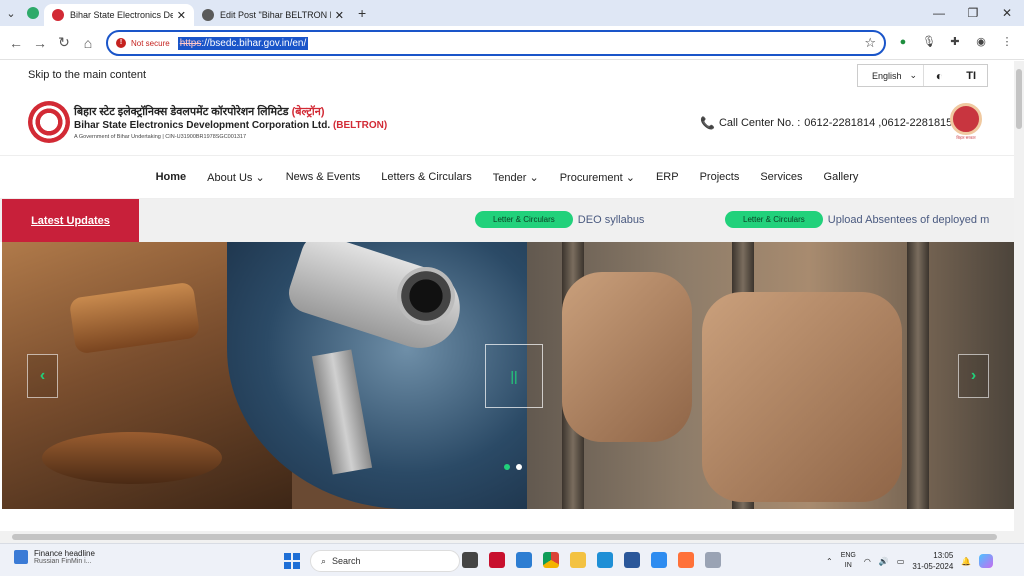 The width and height of the screenshot is (1024, 576). I want to click on volume-icon: 🔊, so click(884, 561).